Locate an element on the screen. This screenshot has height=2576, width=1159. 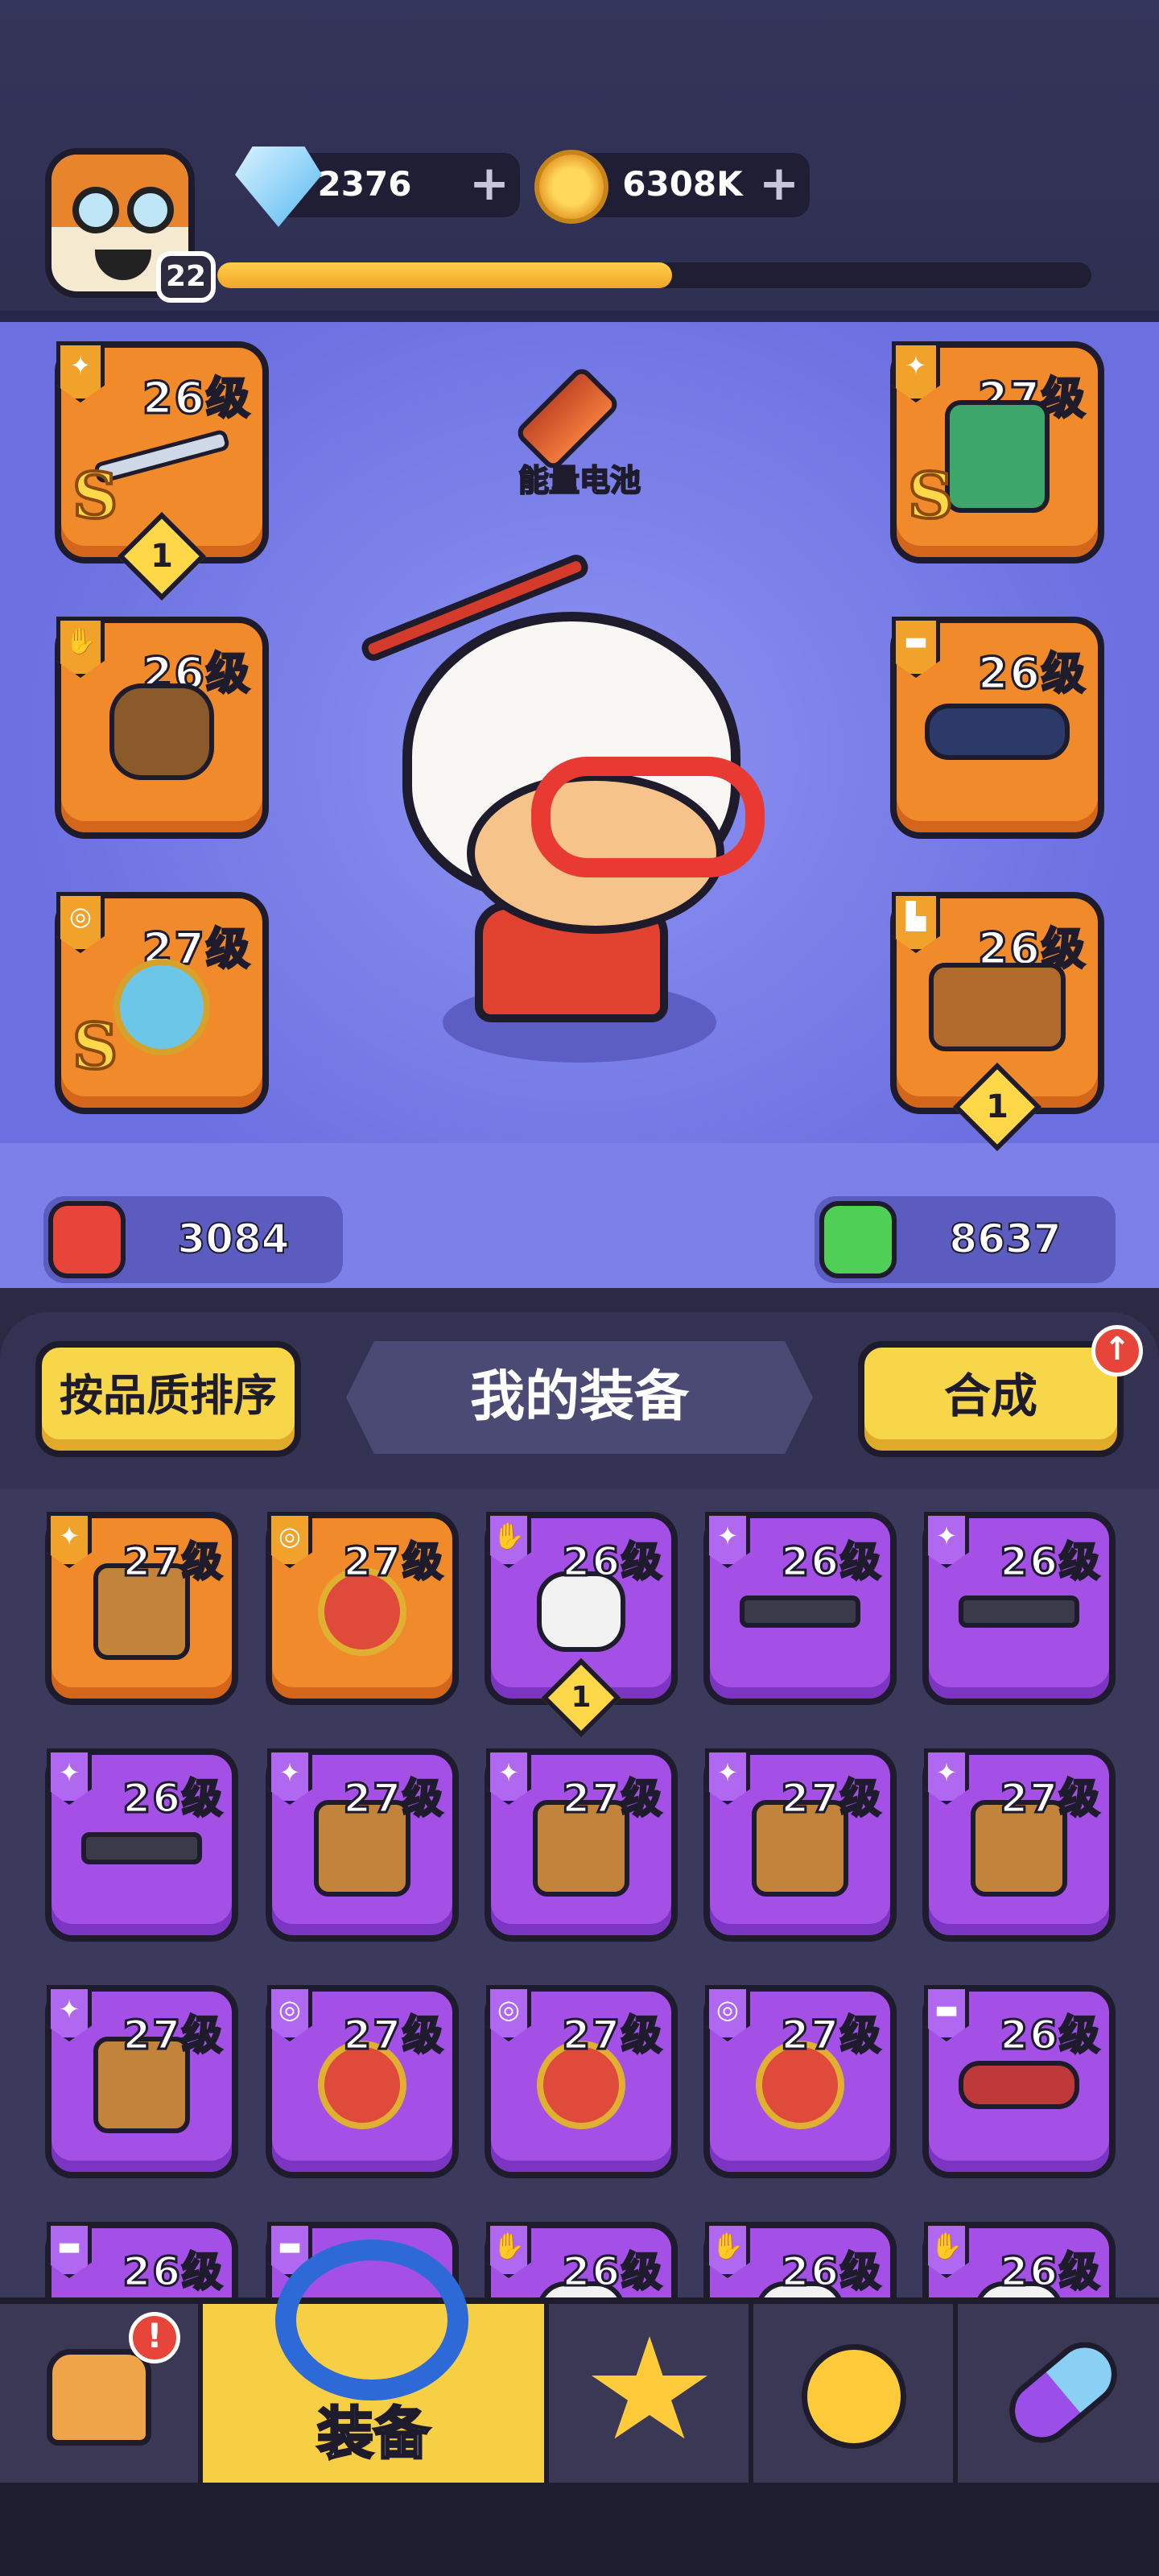
sword-icon is located at coordinates (87, 1239).